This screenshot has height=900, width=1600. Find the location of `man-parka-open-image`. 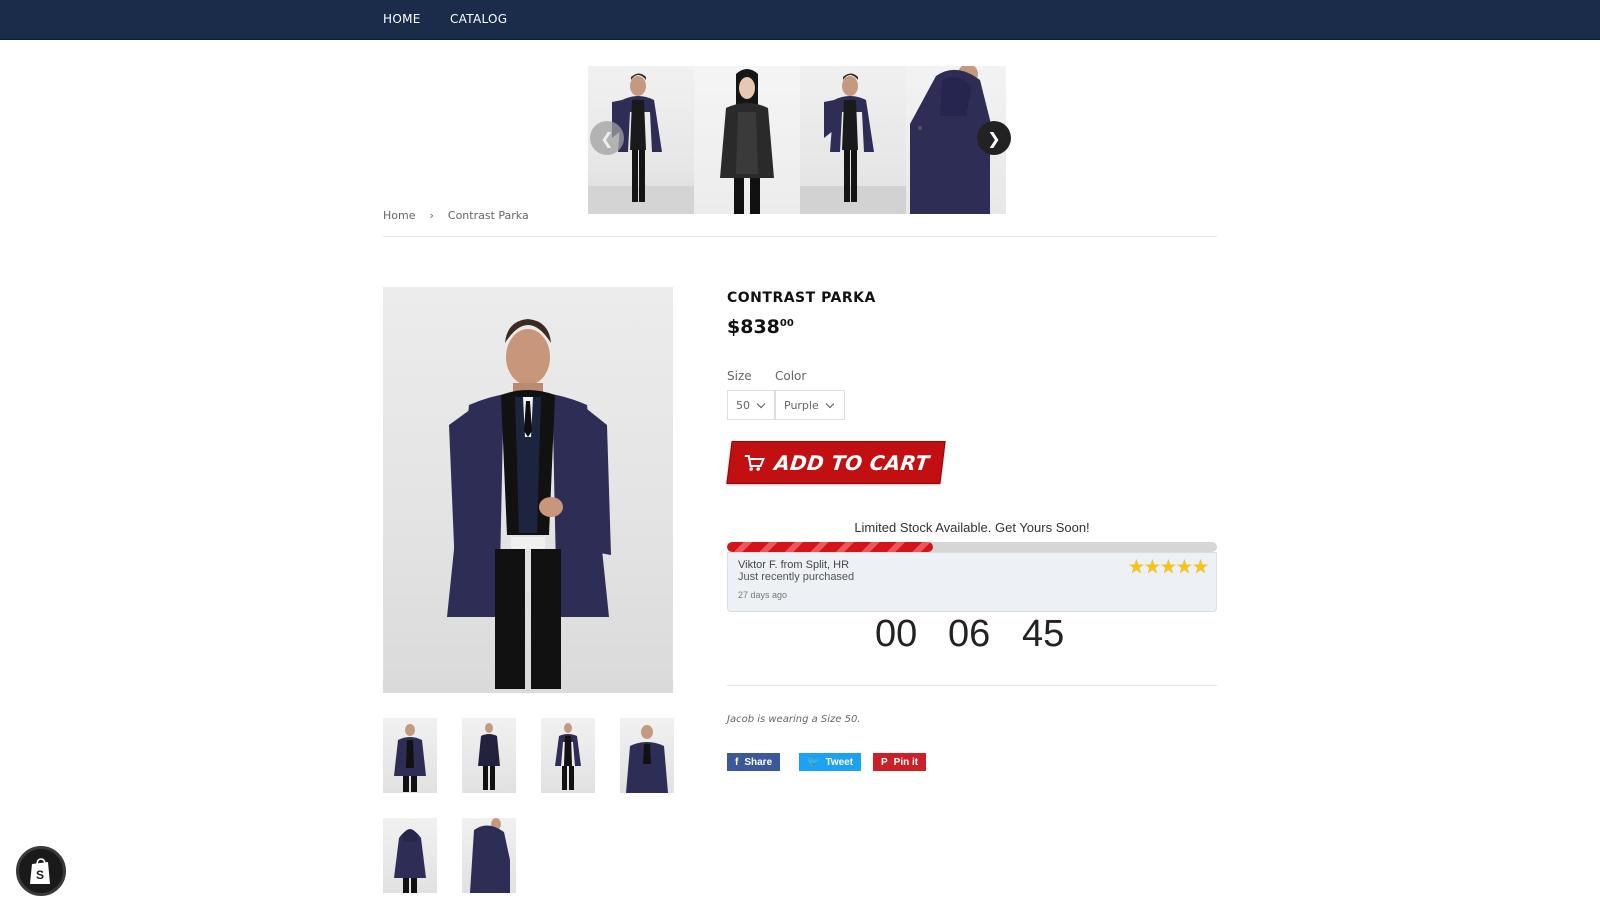

man-parka-open-image is located at coordinates (853, 143).